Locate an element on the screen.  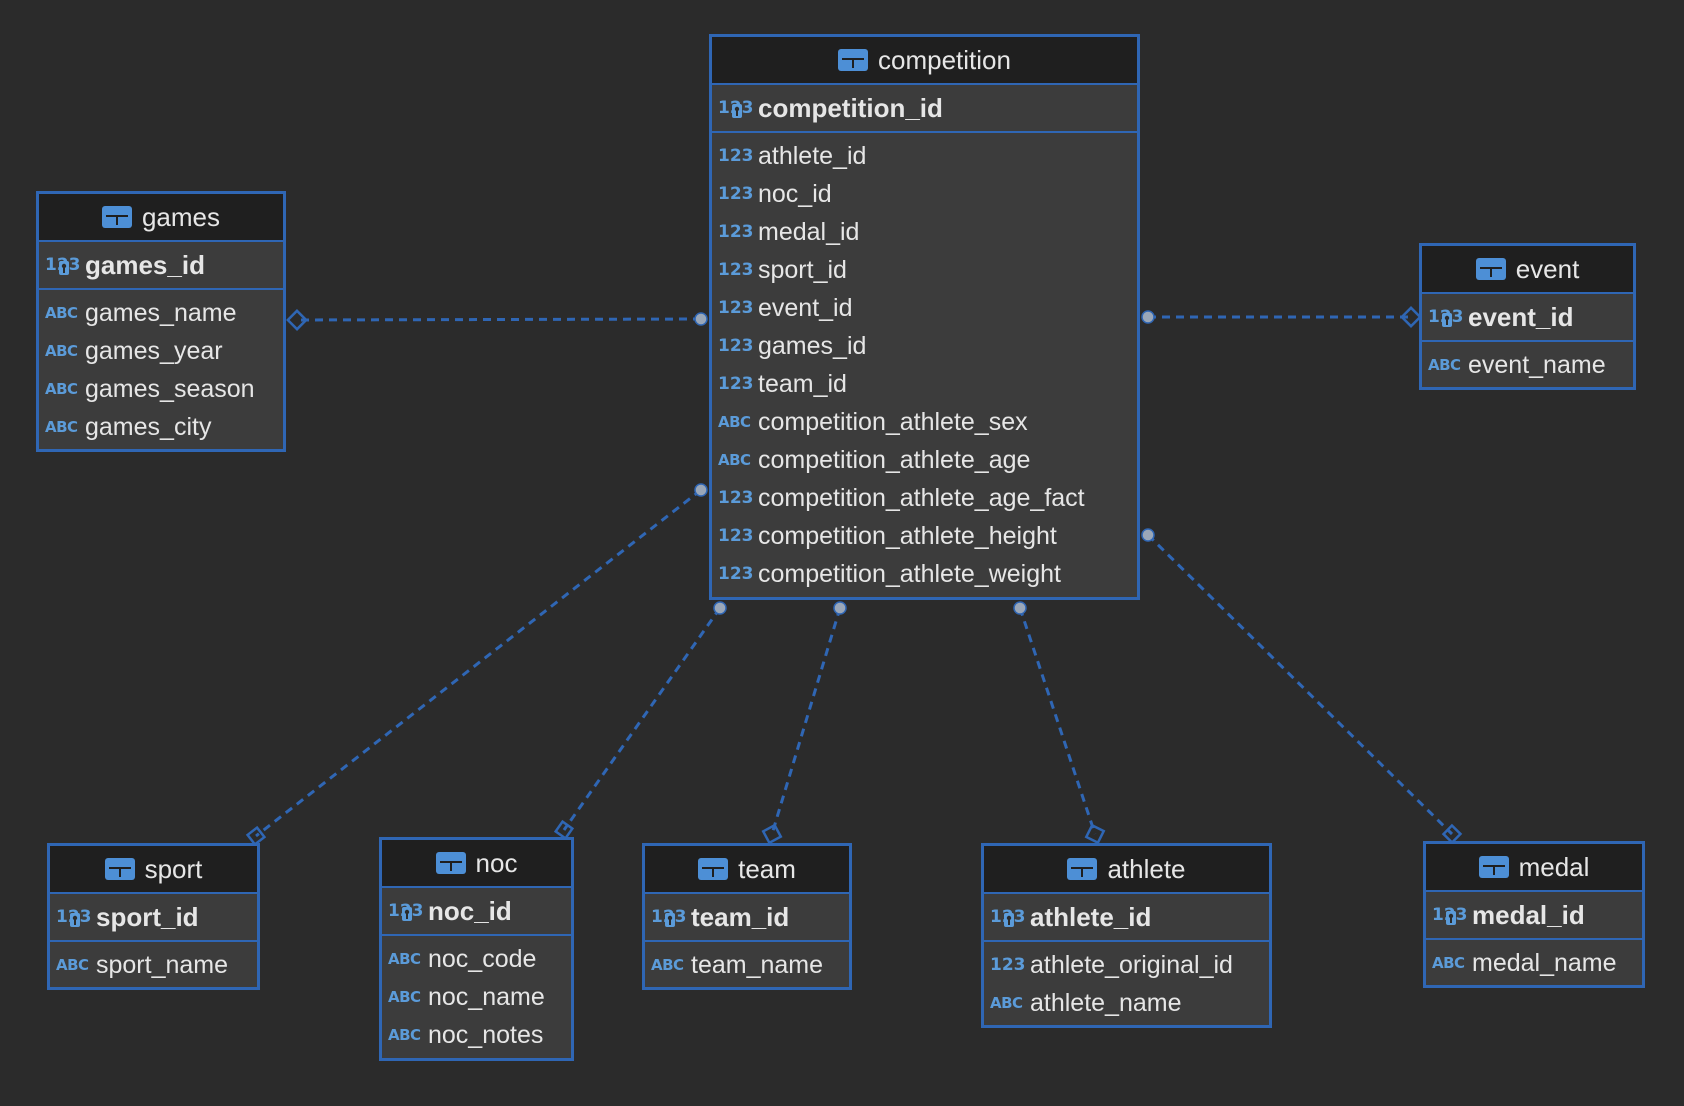
entity-header: event is located at coordinates (1527, 270).